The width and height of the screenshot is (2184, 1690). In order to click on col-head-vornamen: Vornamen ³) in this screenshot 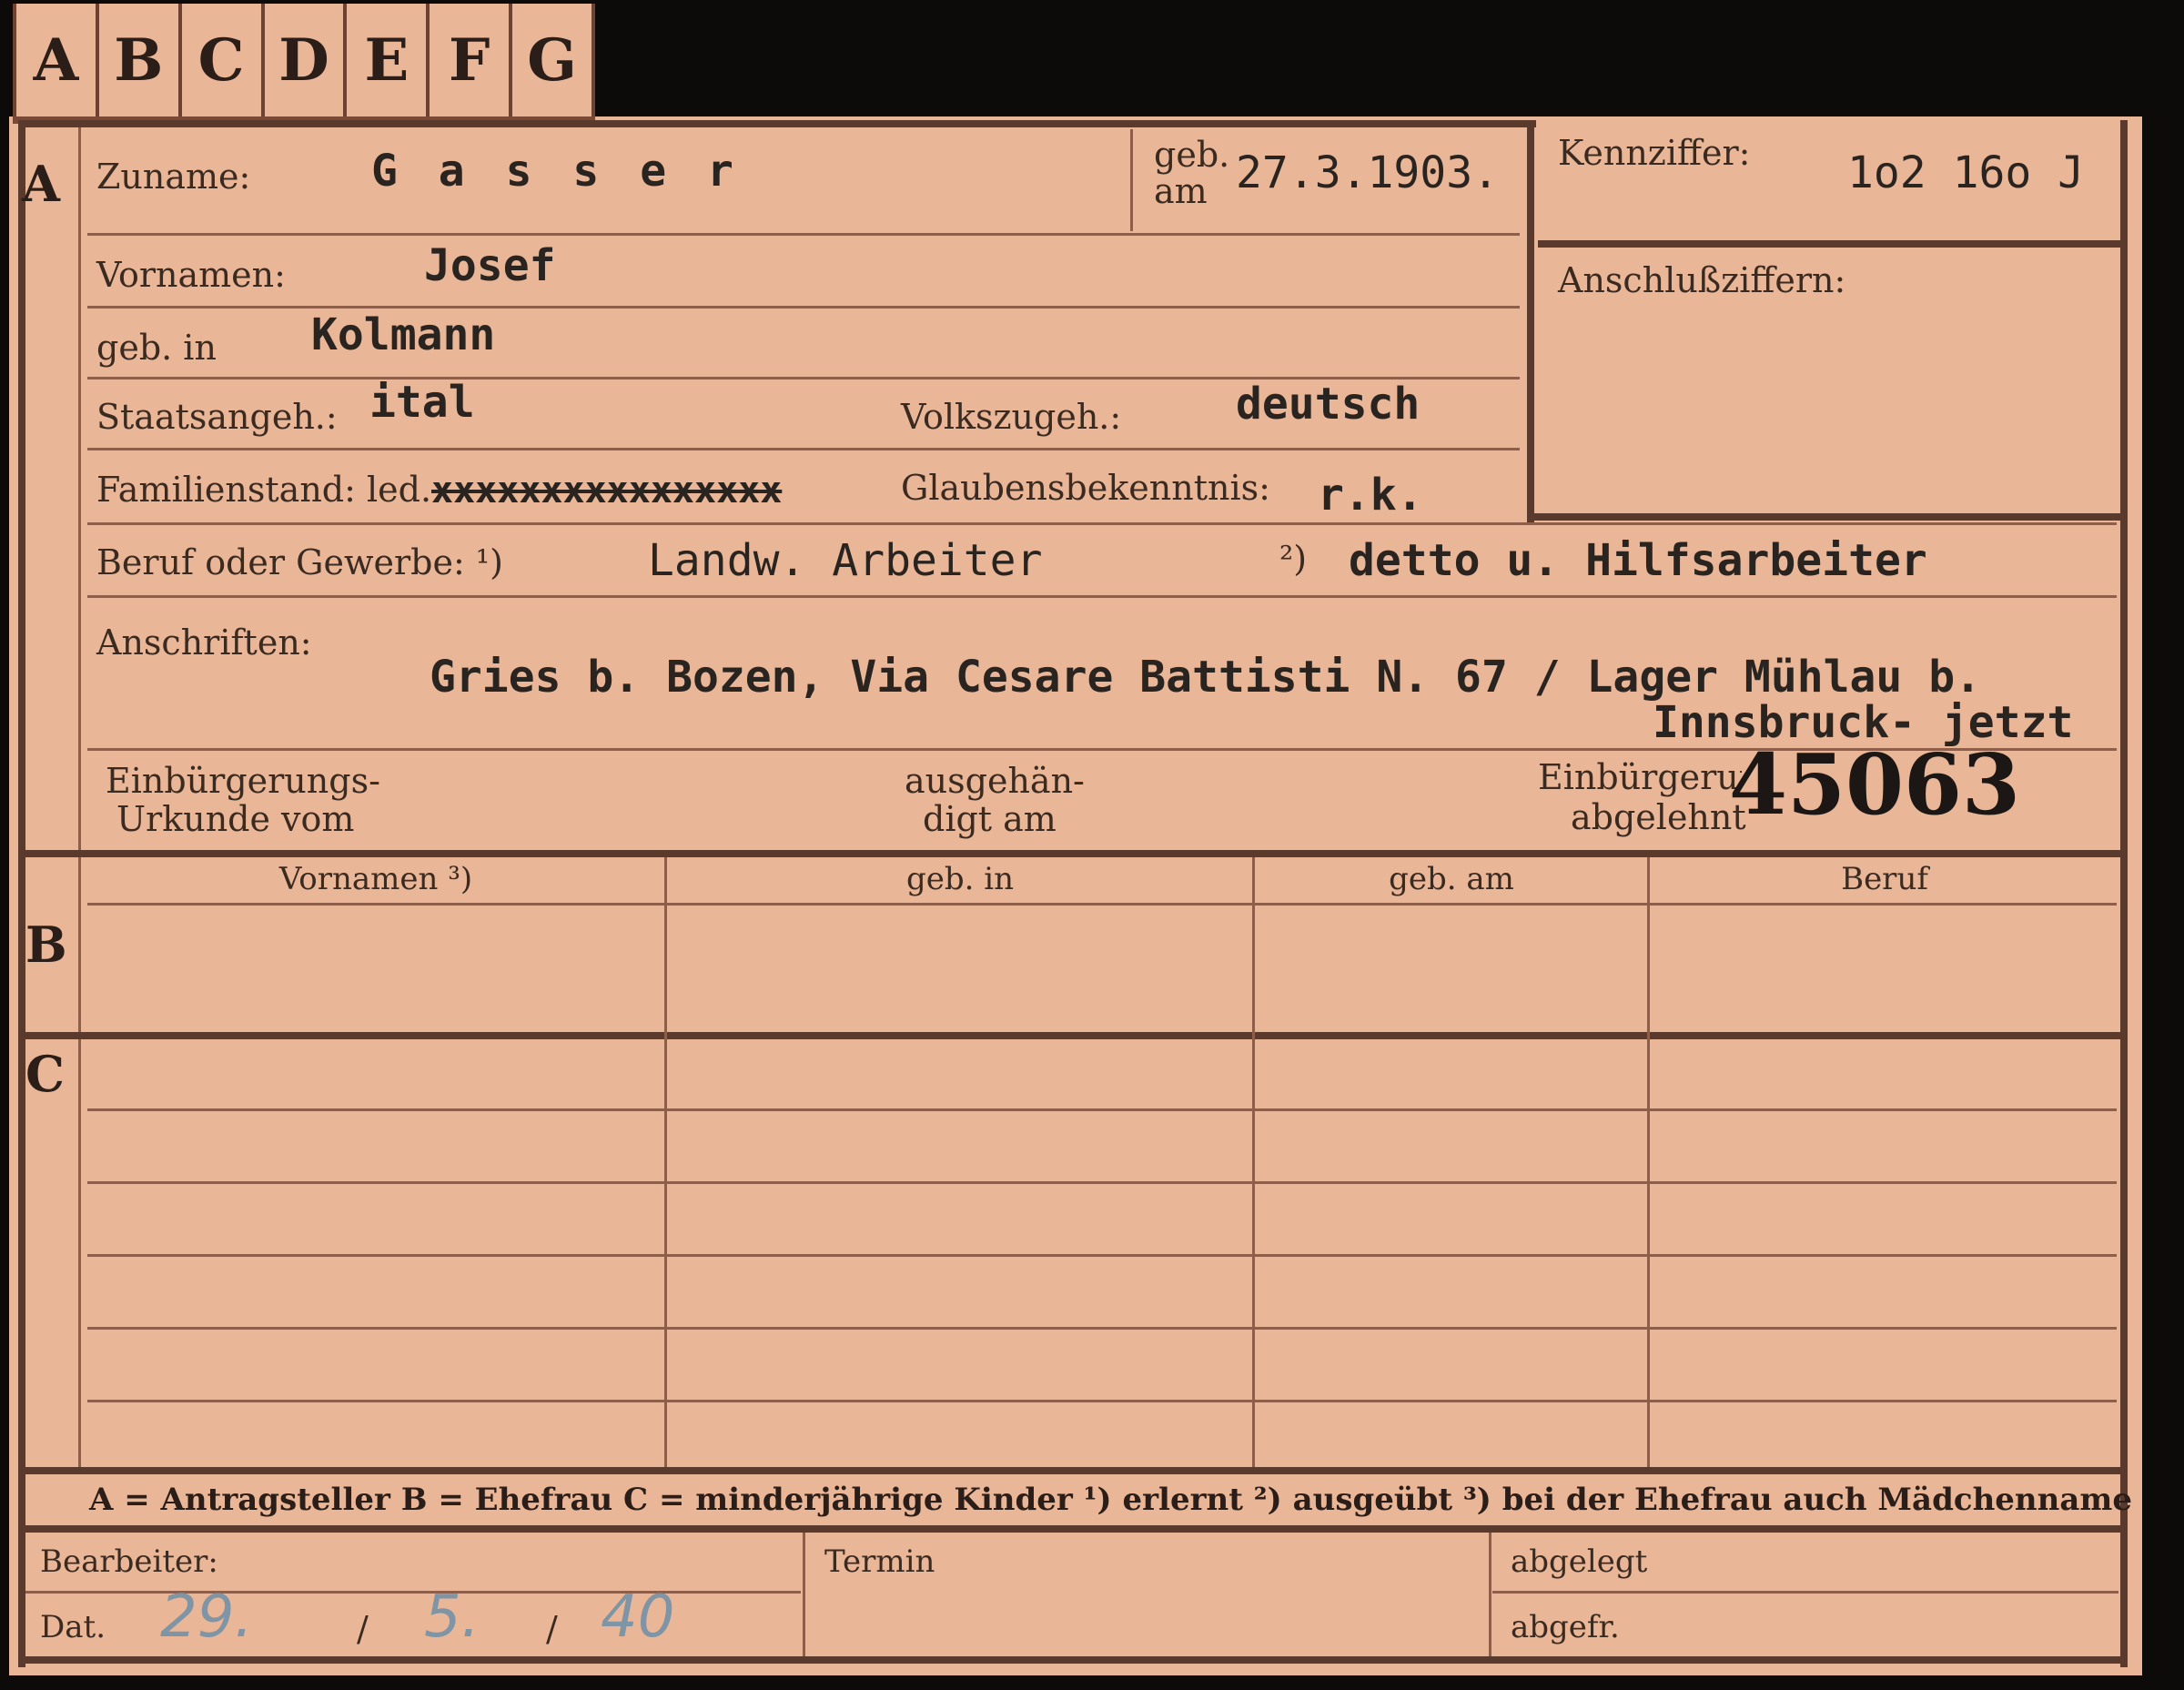, I will do `click(376, 879)`.